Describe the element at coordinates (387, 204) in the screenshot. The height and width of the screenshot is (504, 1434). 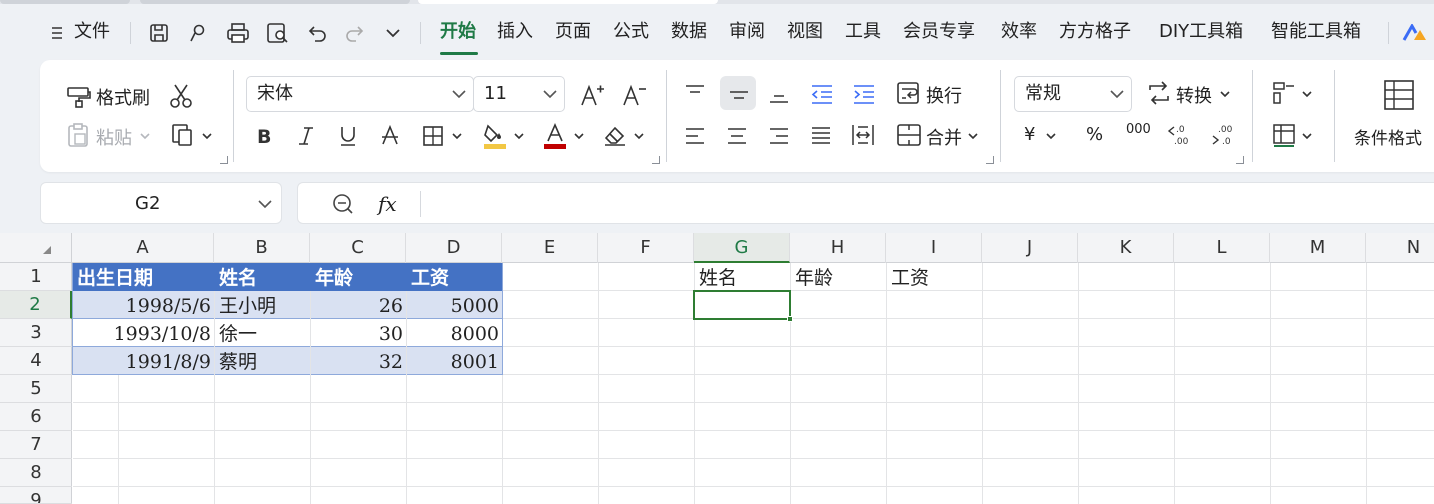
I see `insert-function-button: fx` at that location.